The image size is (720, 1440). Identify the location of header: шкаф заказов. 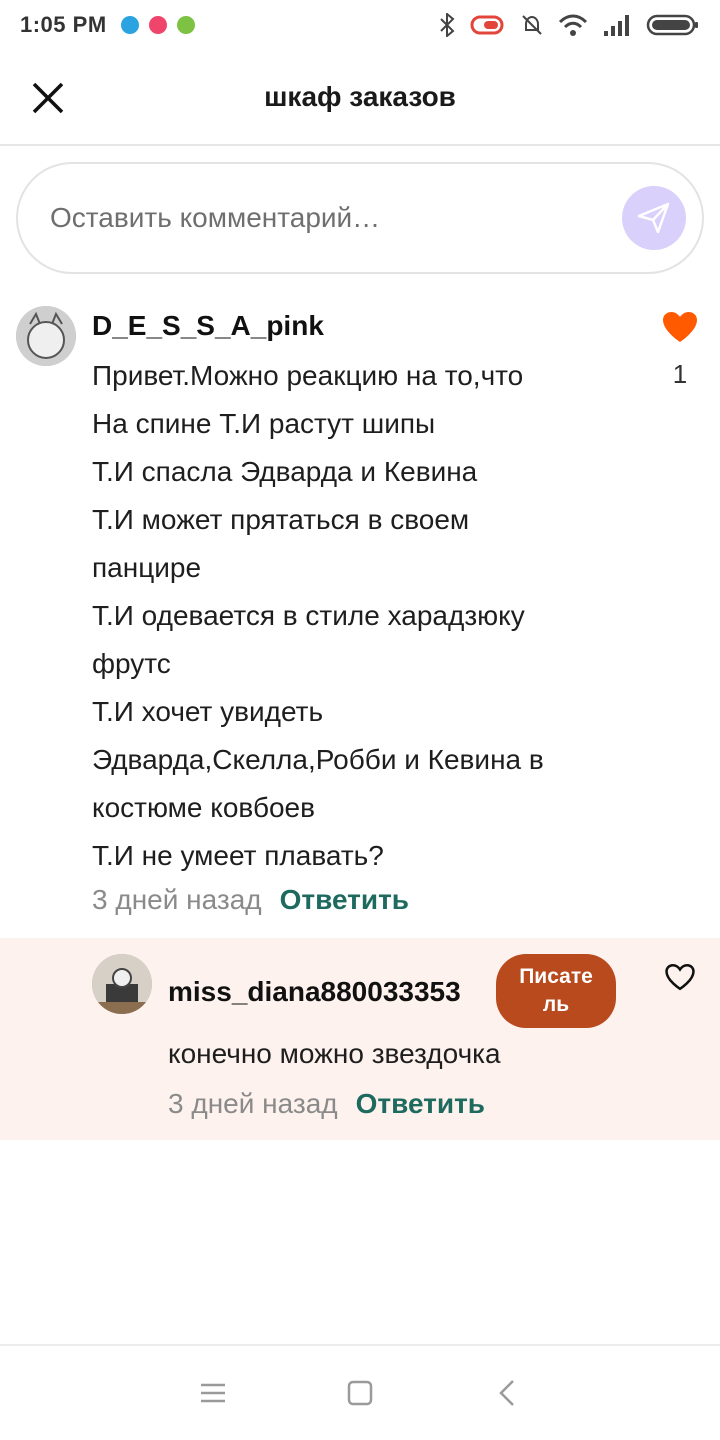
(360, 98).